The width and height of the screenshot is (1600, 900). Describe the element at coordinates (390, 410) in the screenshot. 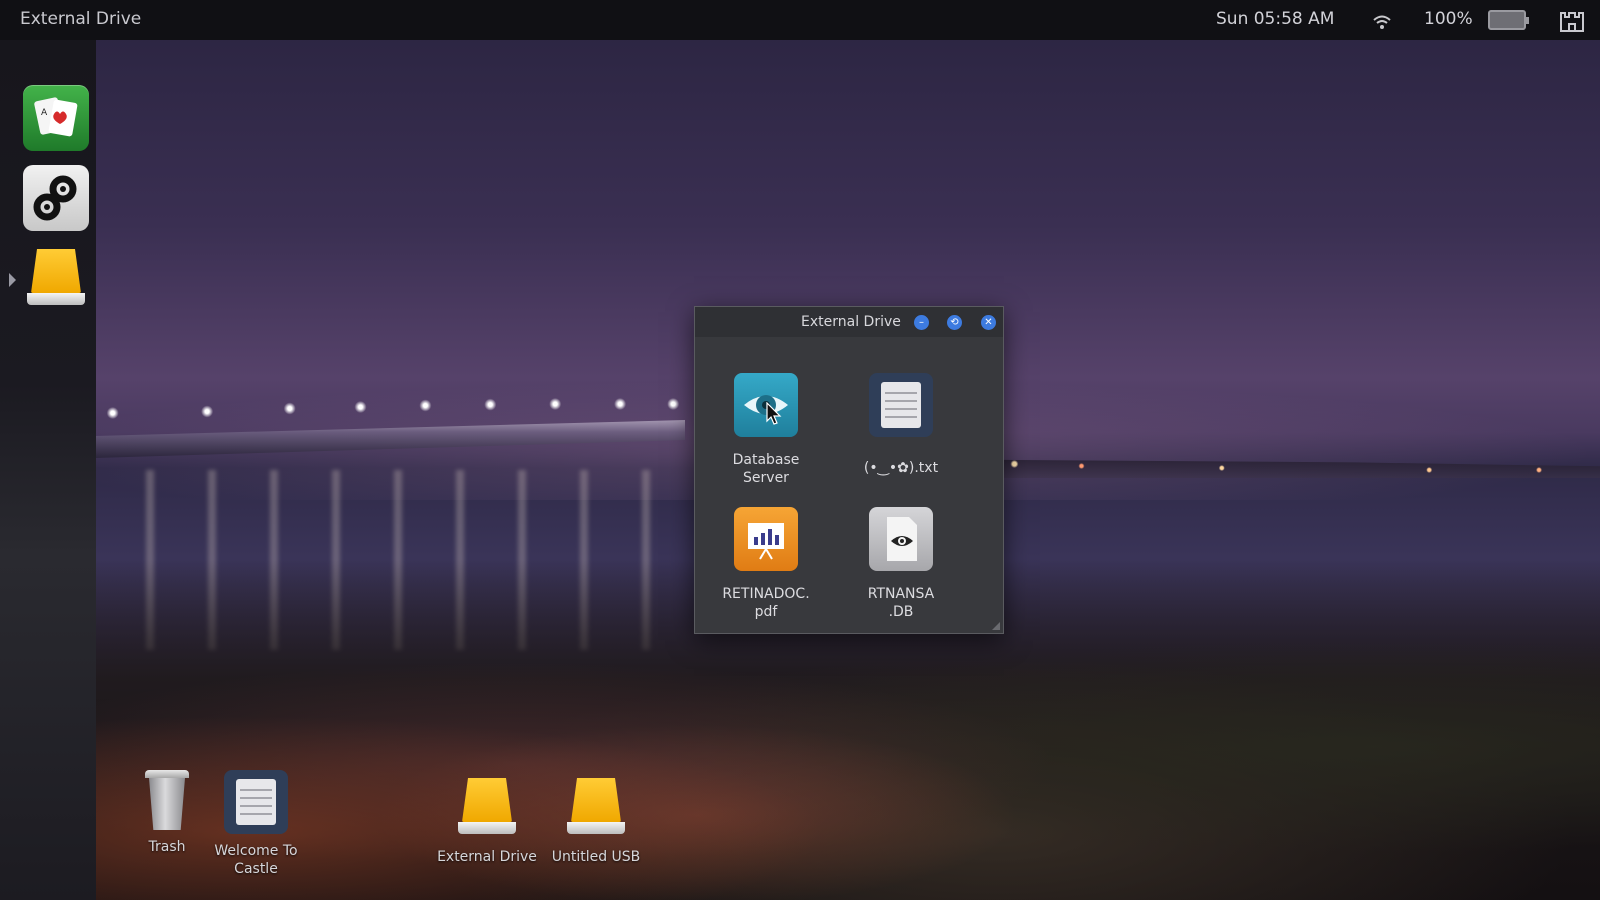

I see `bridge-lights` at that location.